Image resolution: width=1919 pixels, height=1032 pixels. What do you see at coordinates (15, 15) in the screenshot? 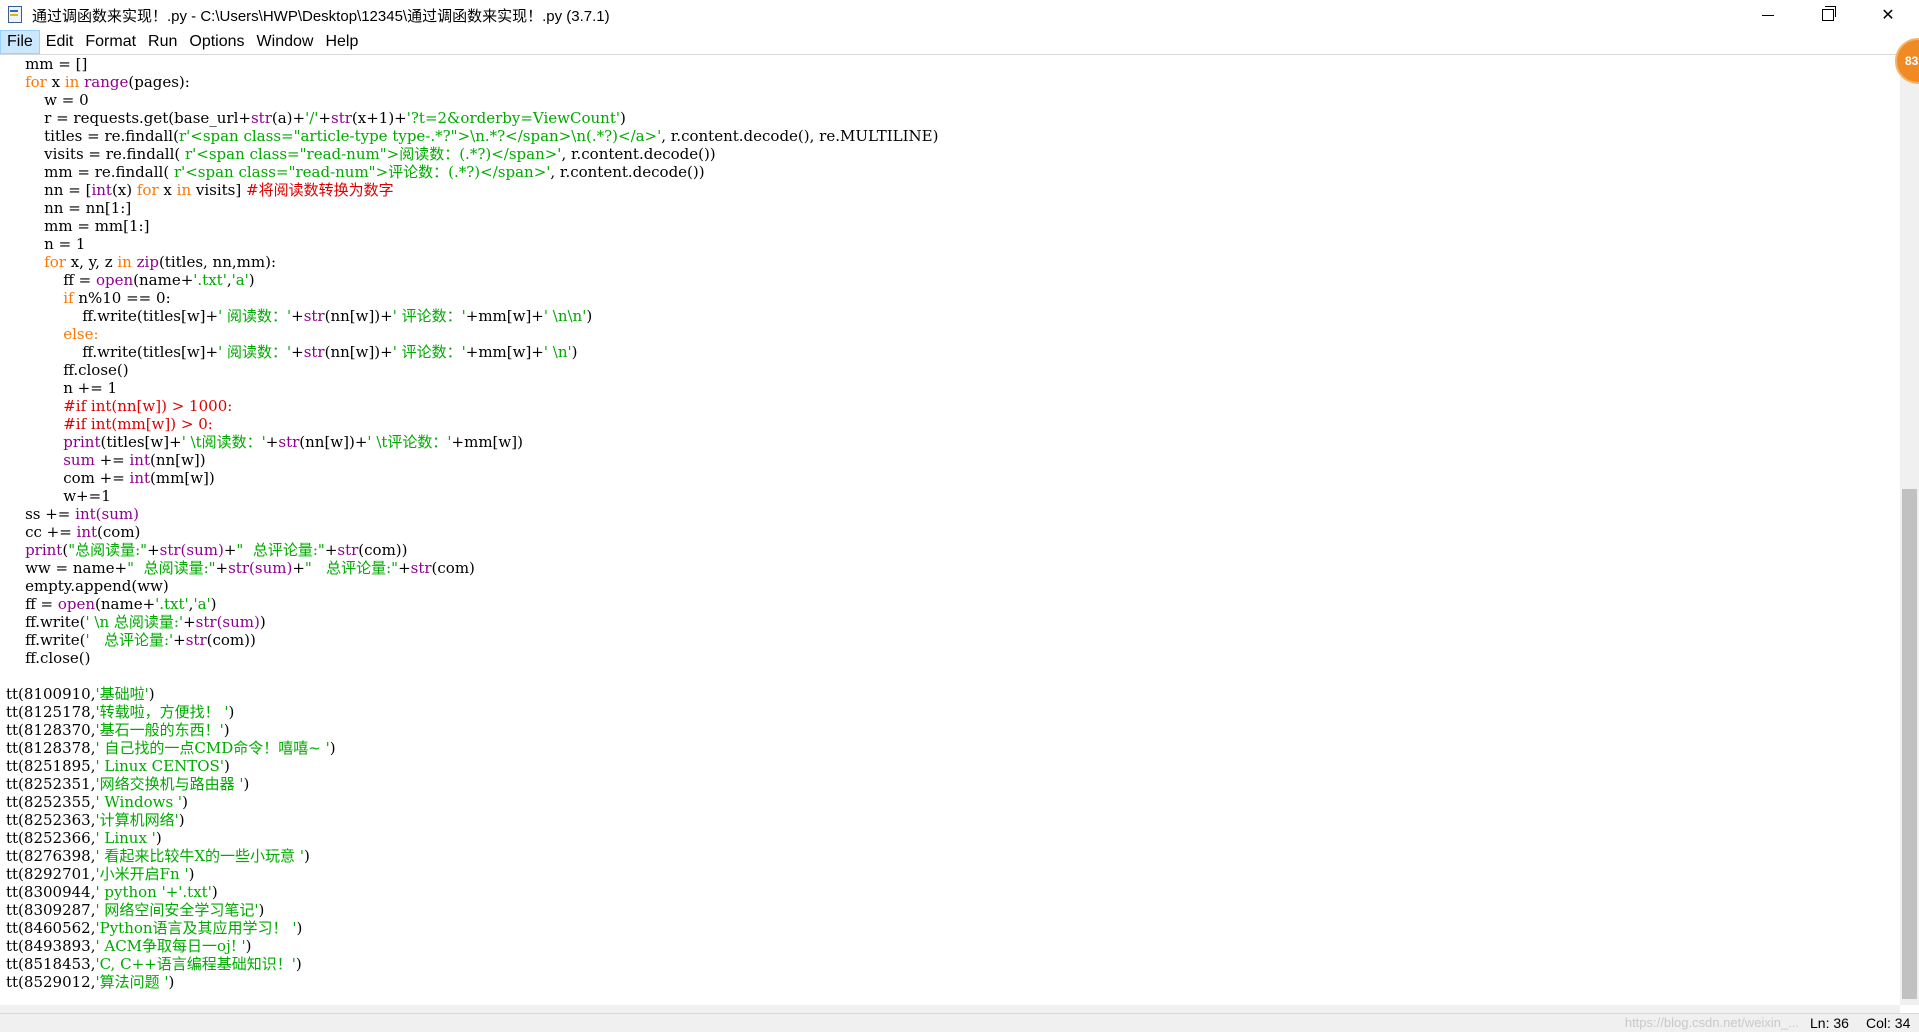
I see `python-file-icon` at bounding box center [15, 15].